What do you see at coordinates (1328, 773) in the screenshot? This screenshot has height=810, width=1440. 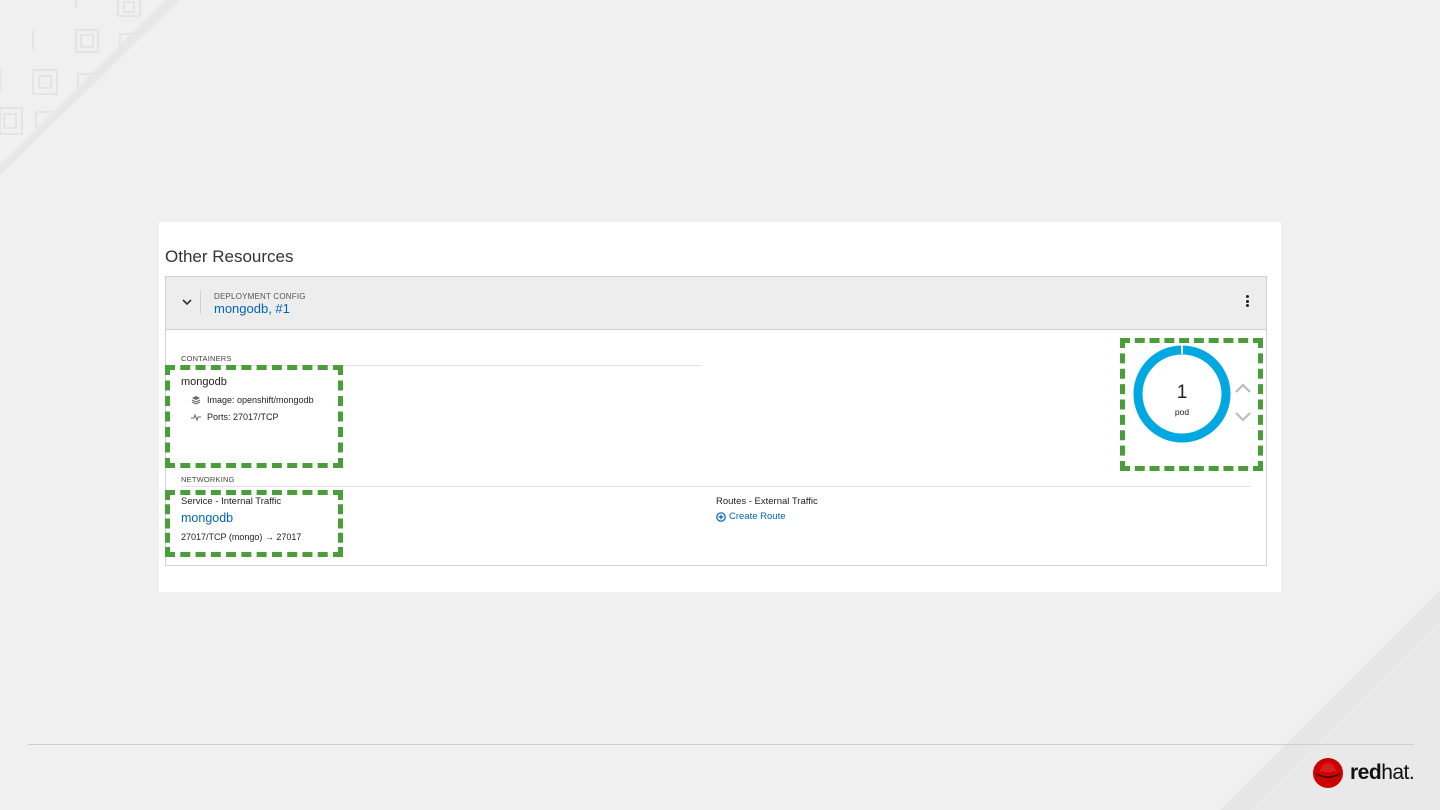 I see `redhat-logo-icon` at bounding box center [1328, 773].